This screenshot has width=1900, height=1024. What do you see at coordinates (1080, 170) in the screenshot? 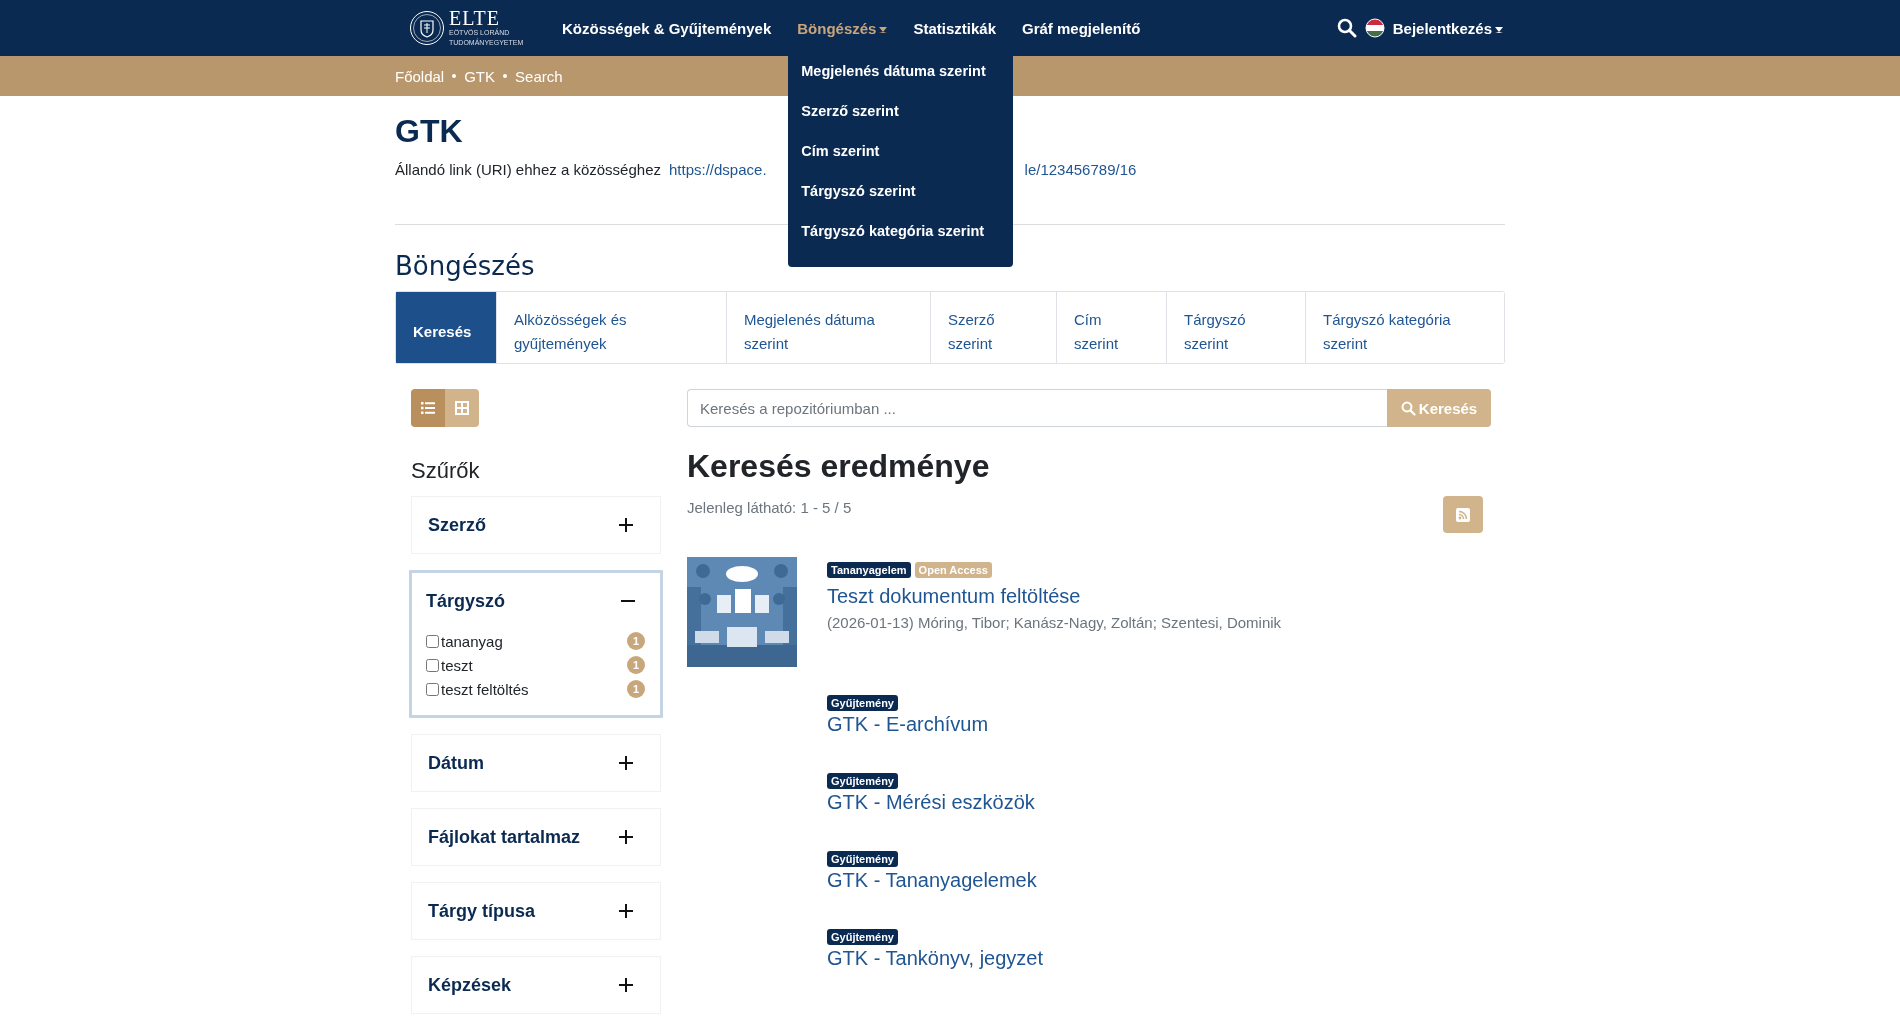
I see `uri-link: le/123456789/16` at bounding box center [1080, 170].